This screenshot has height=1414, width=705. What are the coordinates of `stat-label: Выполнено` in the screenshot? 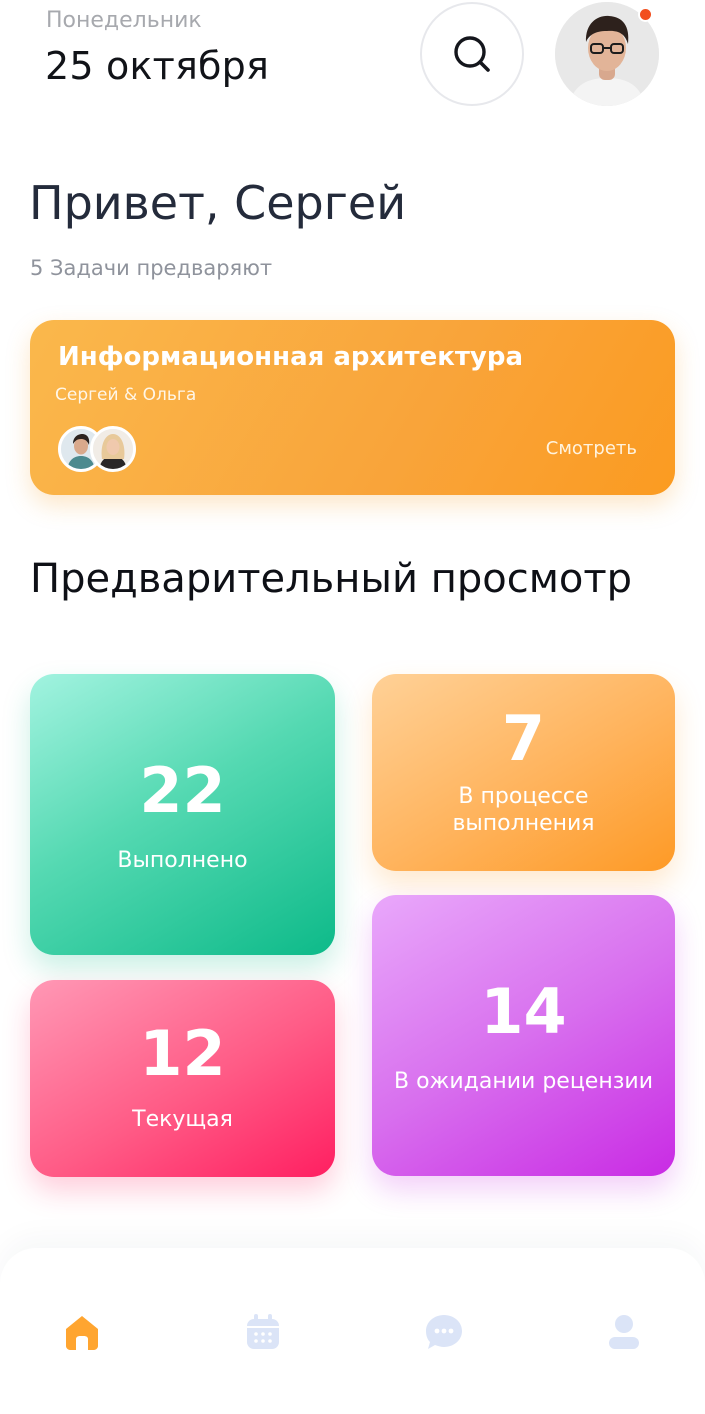 It's located at (182, 861).